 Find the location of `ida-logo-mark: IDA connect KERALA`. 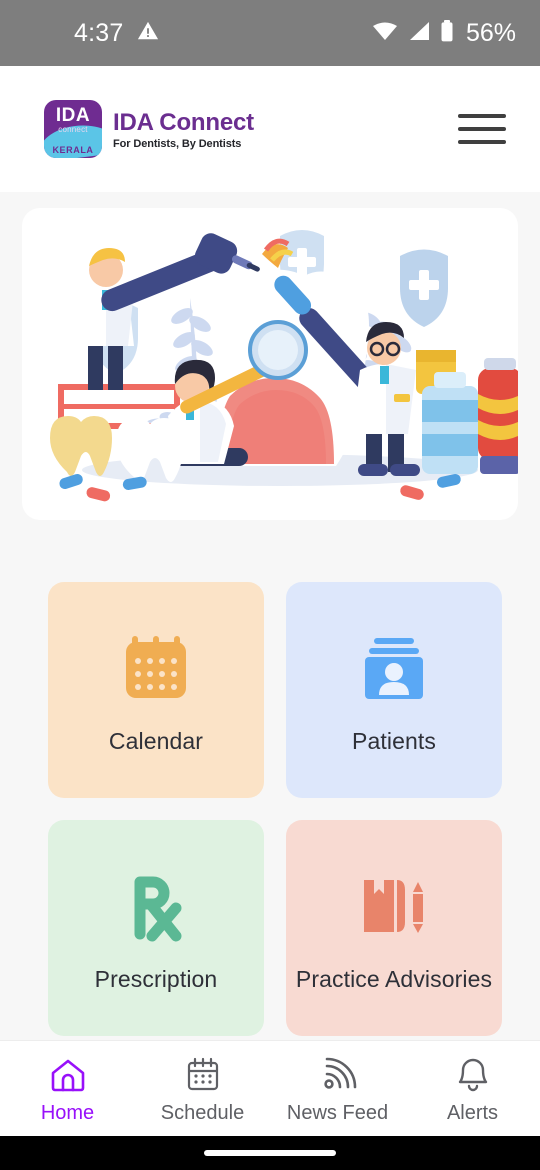

ida-logo-mark: IDA connect KERALA is located at coordinates (73, 129).